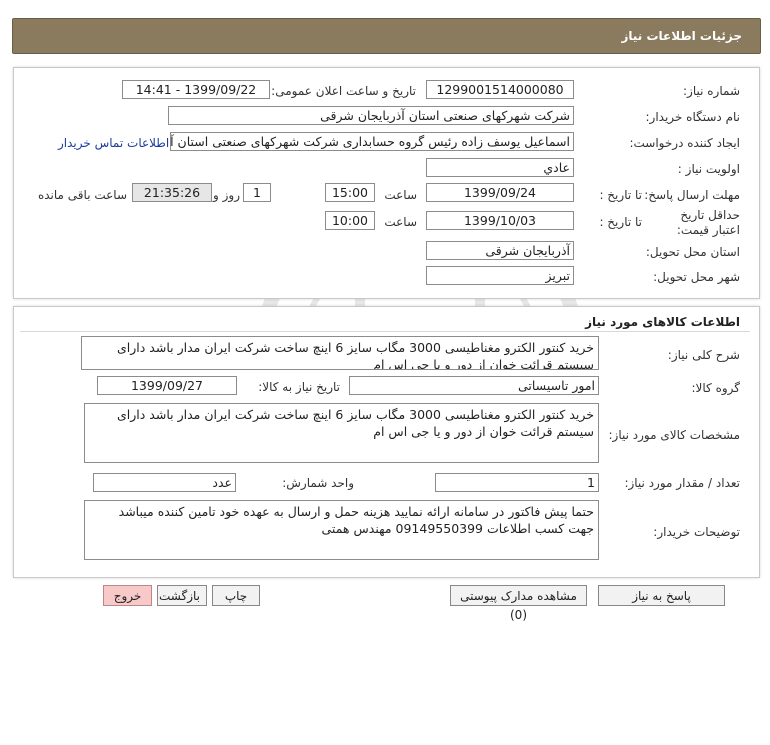 This screenshot has width=770, height=745. Describe the element at coordinates (693, 117) in the screenshot. I see `buyer-label: نام دستگاه خریدار:` at that location.